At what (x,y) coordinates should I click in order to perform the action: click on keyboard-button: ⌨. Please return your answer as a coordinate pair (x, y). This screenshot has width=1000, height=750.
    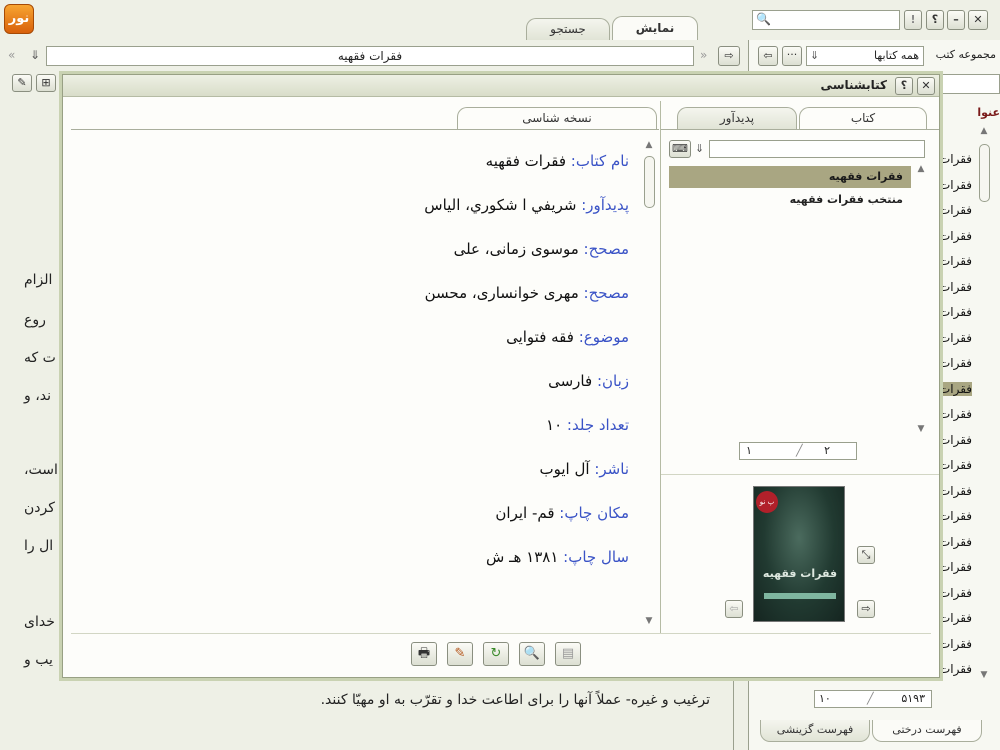
    Looking at the image, I should click on (680, 149).